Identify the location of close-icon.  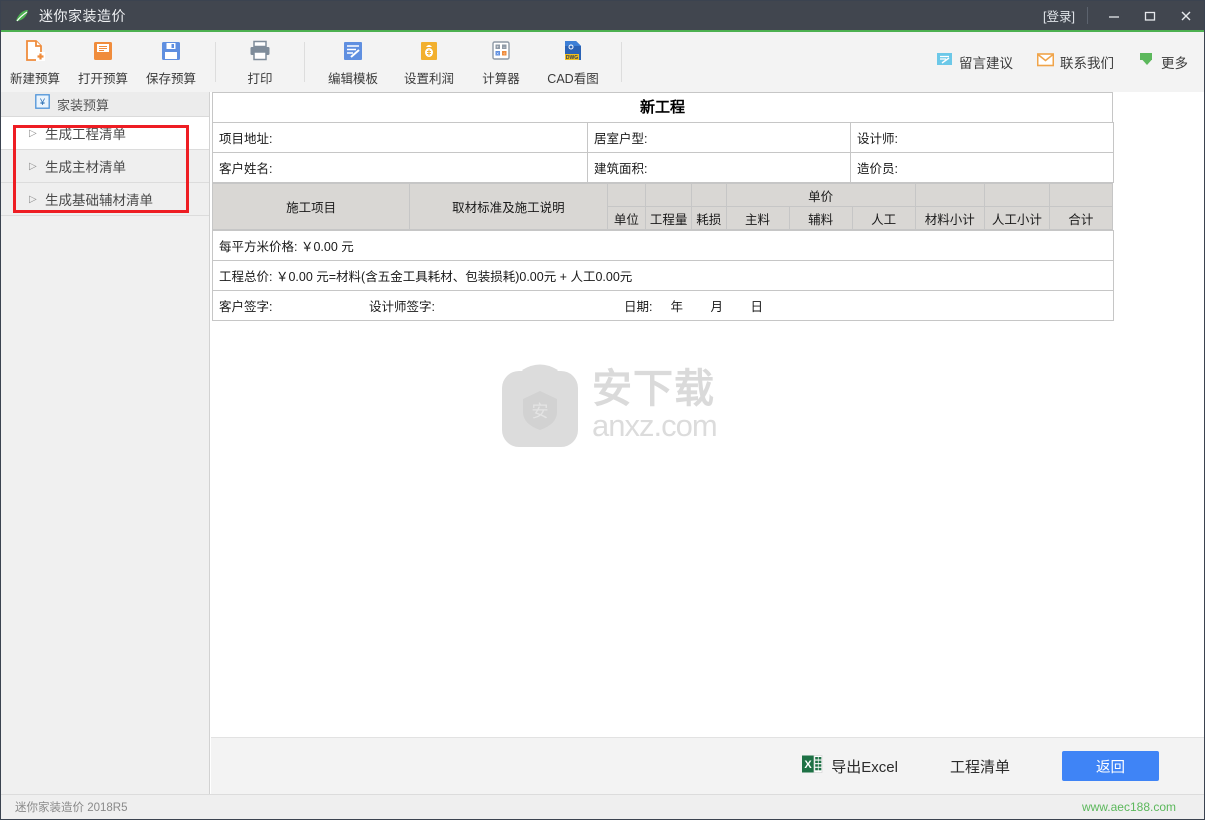
(1186, 15).